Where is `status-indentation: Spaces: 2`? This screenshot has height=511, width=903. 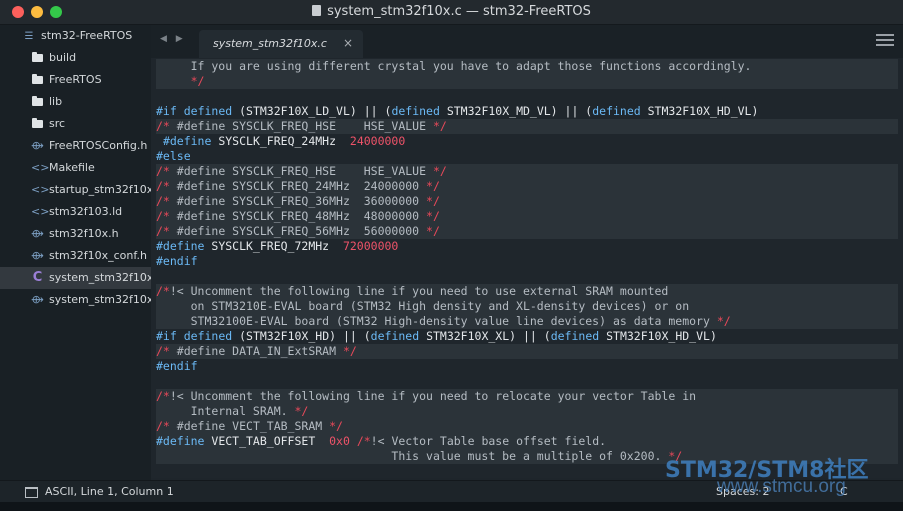
status-indentation: Spaces: 2 is located at coordinates (742, 491).